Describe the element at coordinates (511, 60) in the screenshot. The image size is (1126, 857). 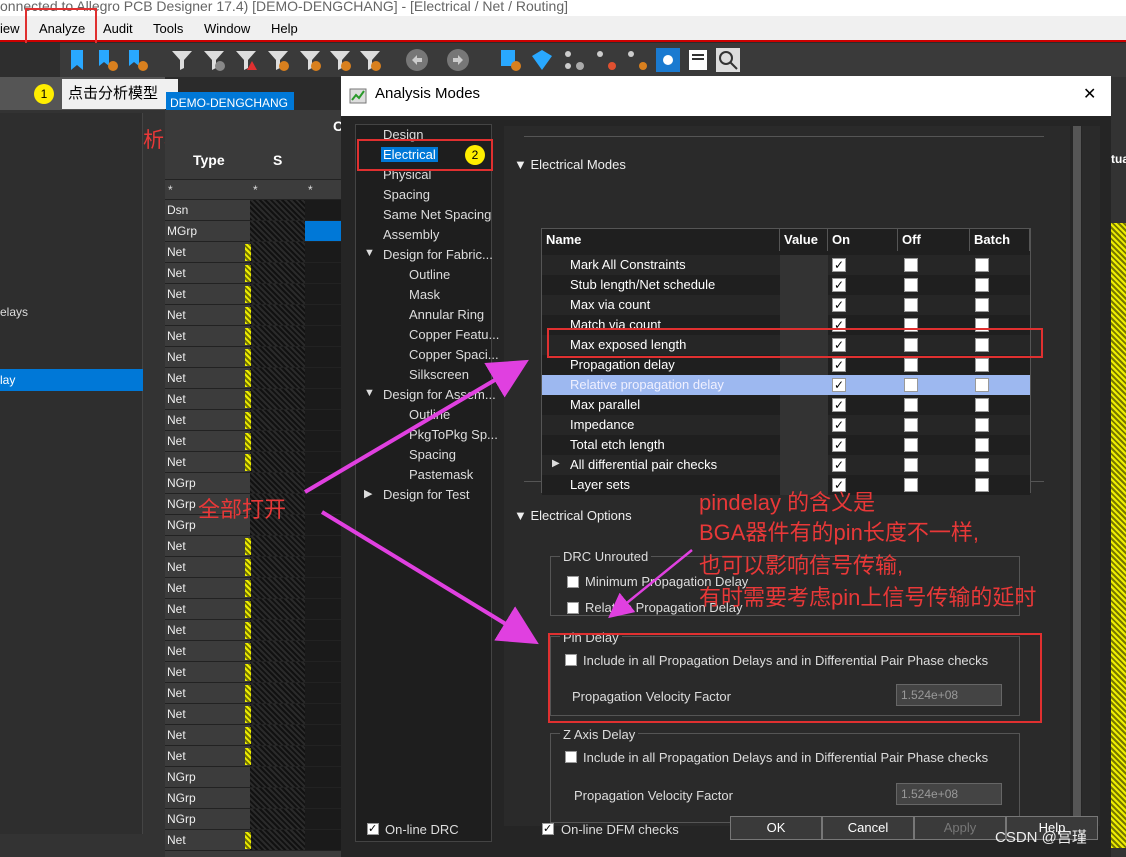
I see `worksheet-icon` at that location.